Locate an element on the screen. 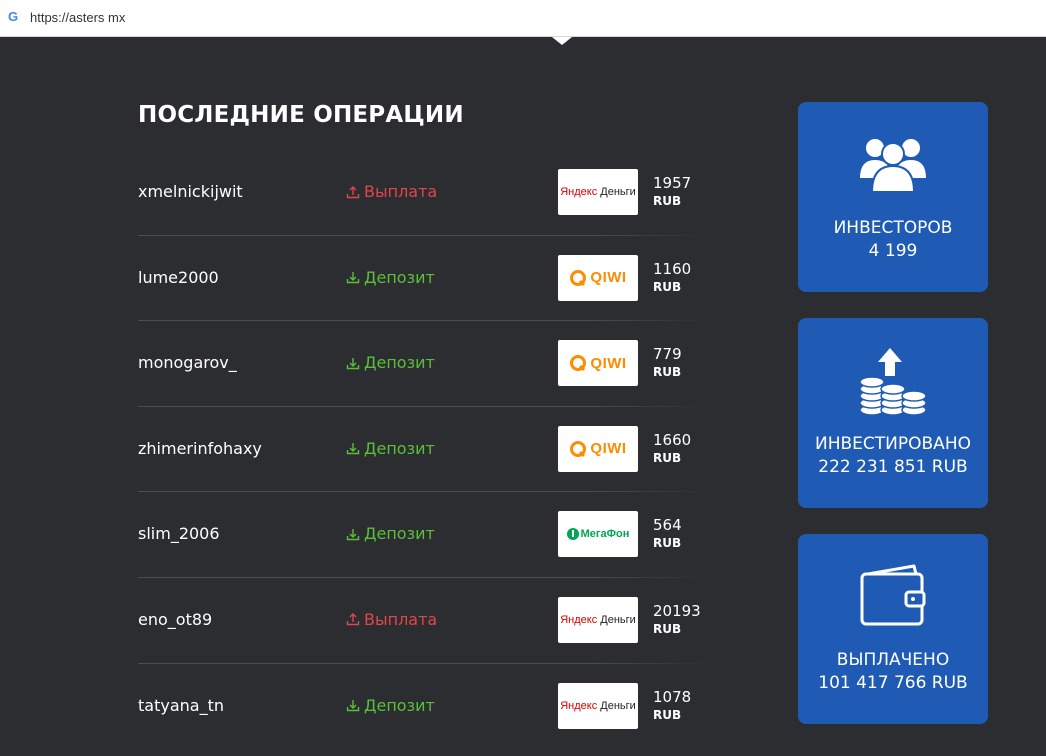  operation-row: tatyana_tn Депозит Яндекс Деньги 1078 RUB is located at coordinates (423, 707).